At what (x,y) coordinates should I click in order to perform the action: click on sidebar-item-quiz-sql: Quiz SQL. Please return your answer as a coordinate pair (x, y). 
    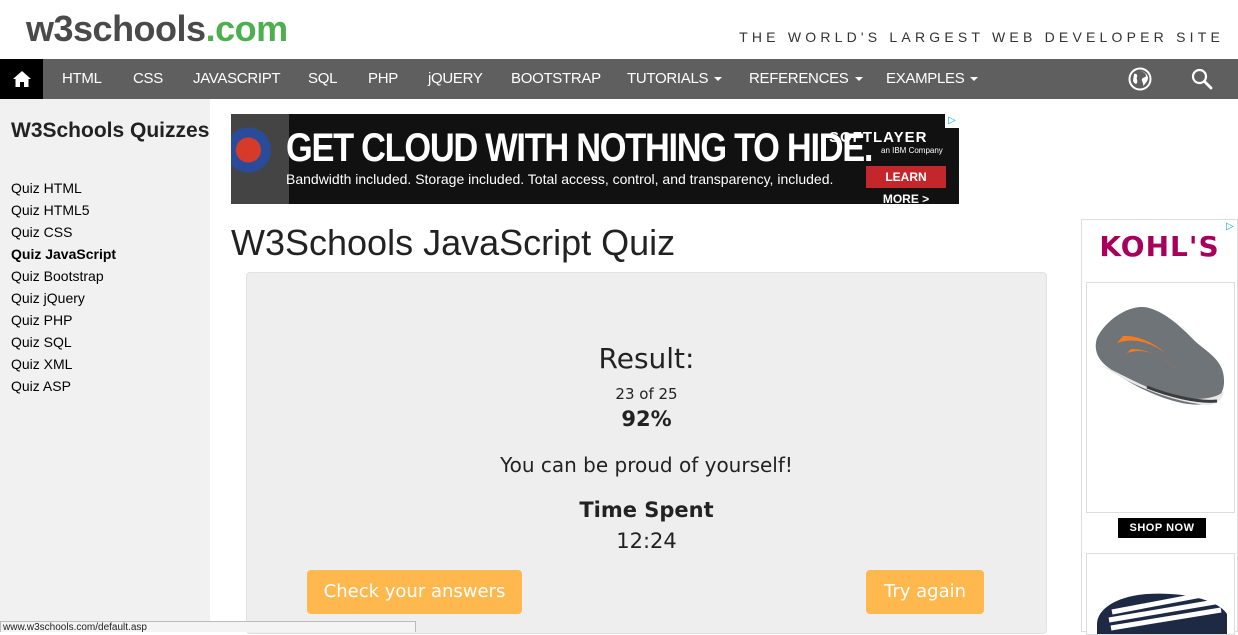
    Looking at the image, I should click on (63, 342).